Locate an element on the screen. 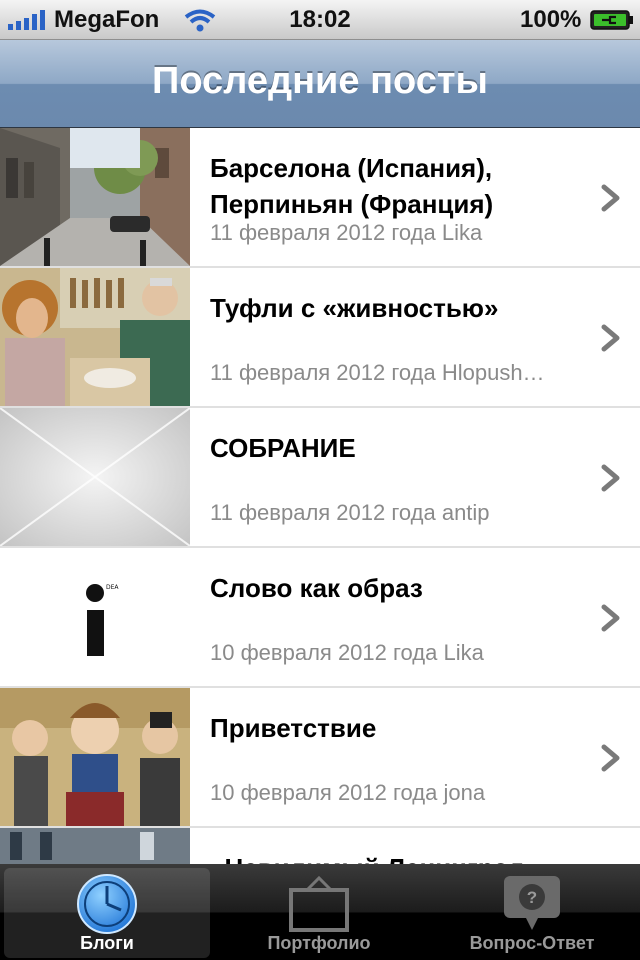 The image size is (640, 960). street-photo-image is located at coordinates (95, 197).